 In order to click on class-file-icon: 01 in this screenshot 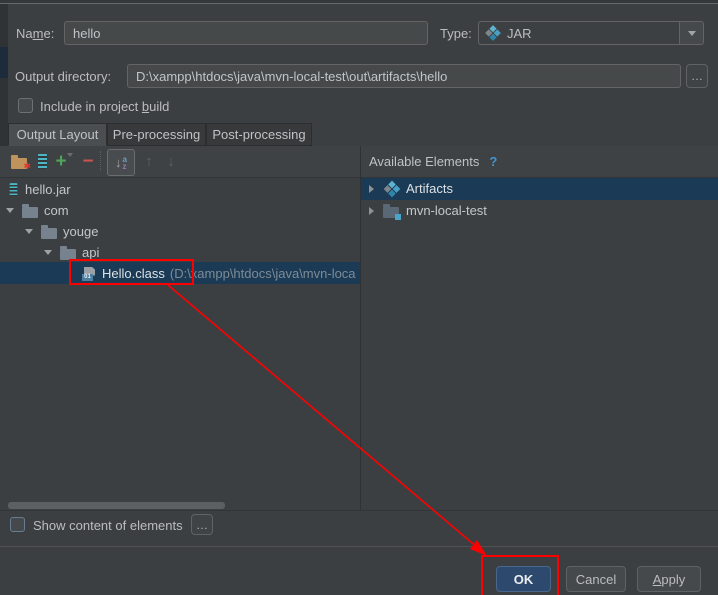, I will do `click(88, 273)`.